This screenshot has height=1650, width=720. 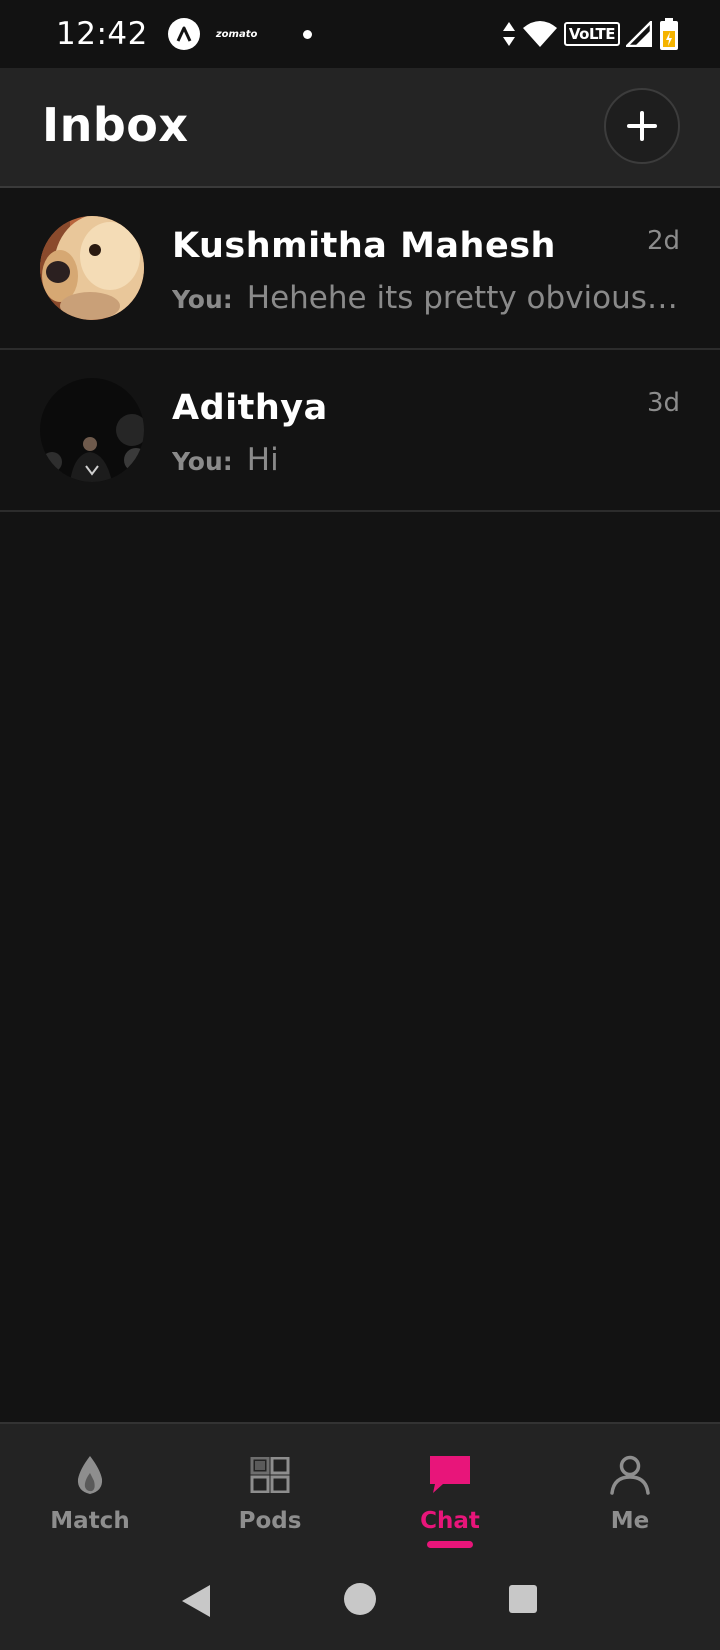 I want to click on system-navigation-bar, so click(x=360, y=1602).